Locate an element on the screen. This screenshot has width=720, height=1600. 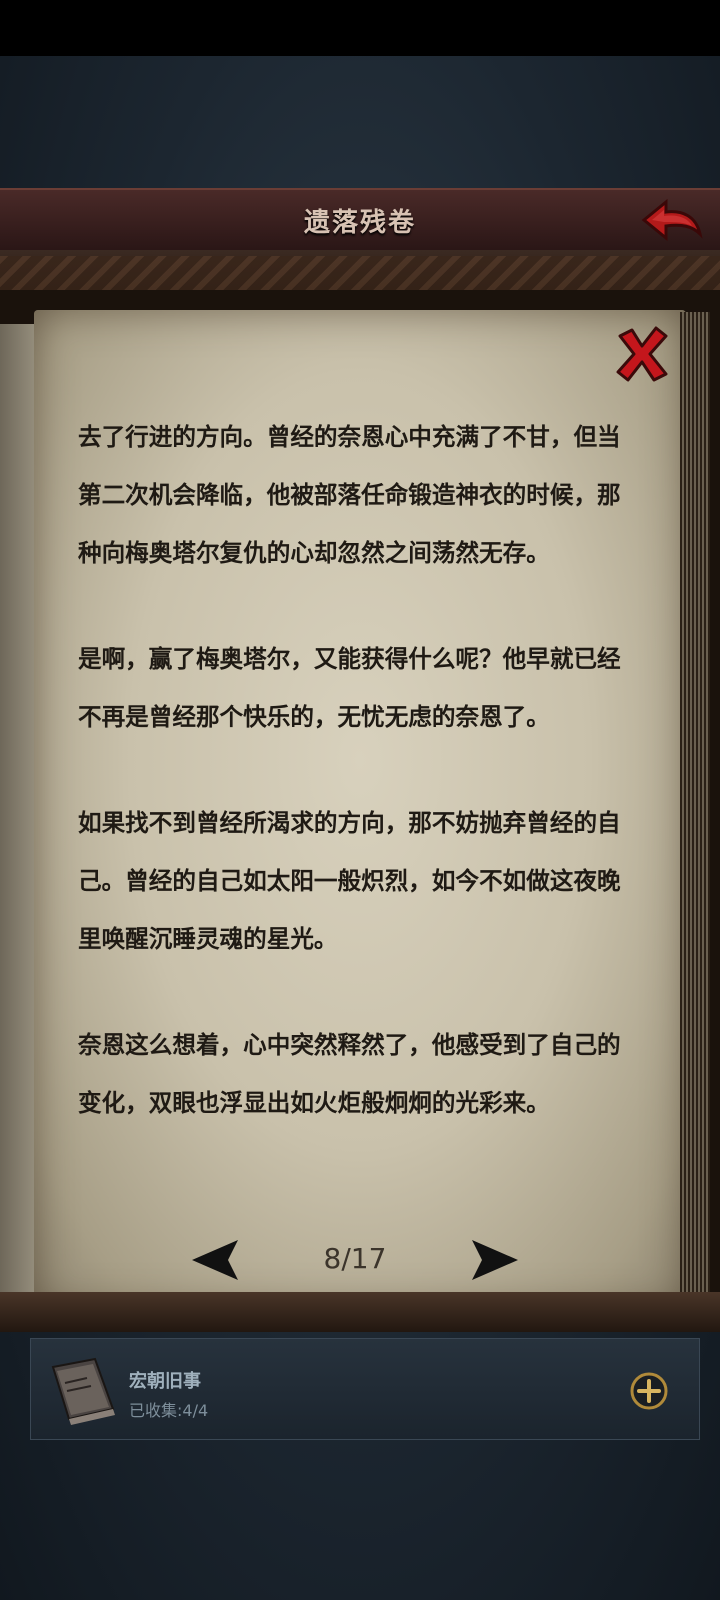
previous-page-button is located at coordinates (215, 1260).